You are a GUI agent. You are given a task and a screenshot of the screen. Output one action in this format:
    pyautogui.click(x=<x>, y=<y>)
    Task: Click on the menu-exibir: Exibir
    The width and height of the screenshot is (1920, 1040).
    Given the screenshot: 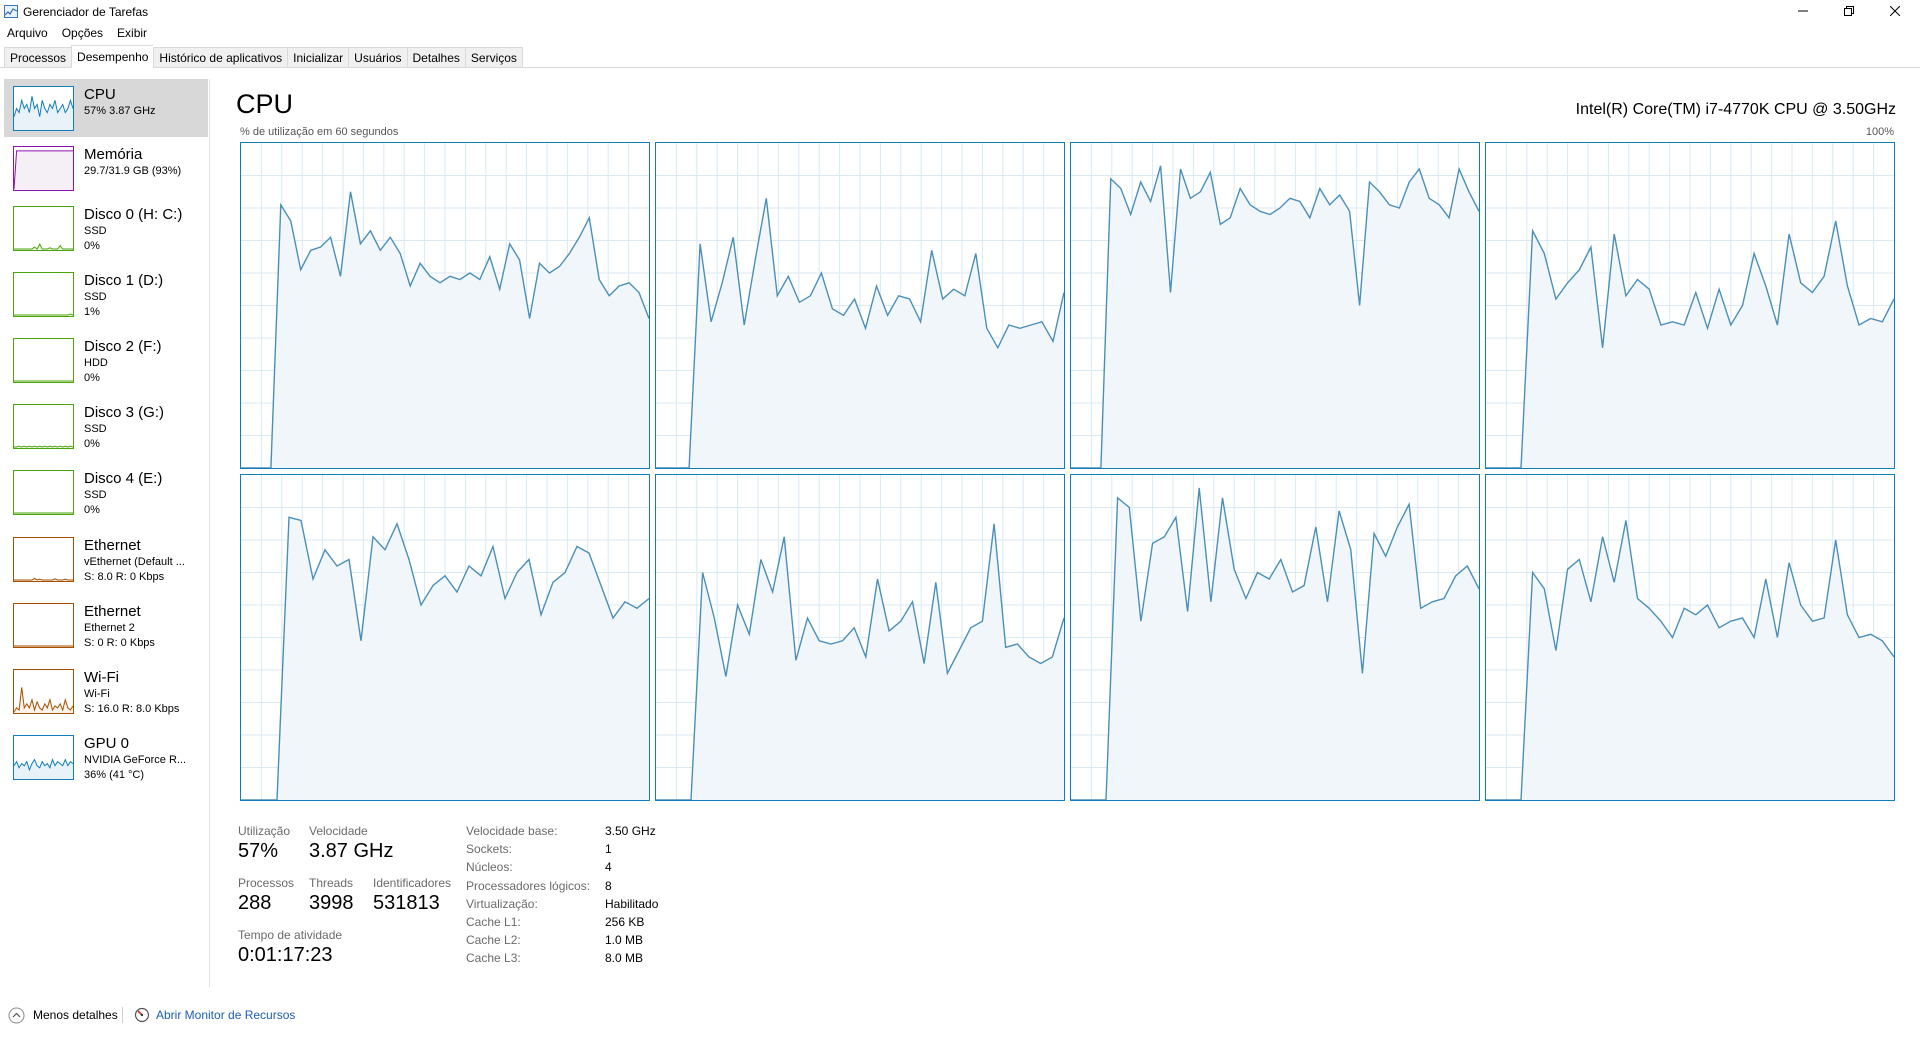 What is the action you would take?
    pyautogui.click(x=132, y=34)
    